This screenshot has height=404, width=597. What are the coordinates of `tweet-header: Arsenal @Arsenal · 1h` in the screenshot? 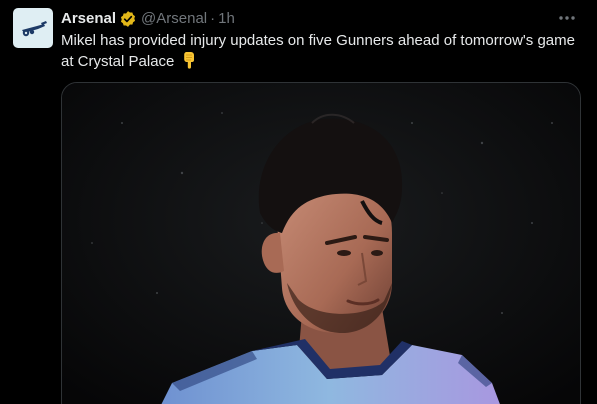 It's located at (148, 19).